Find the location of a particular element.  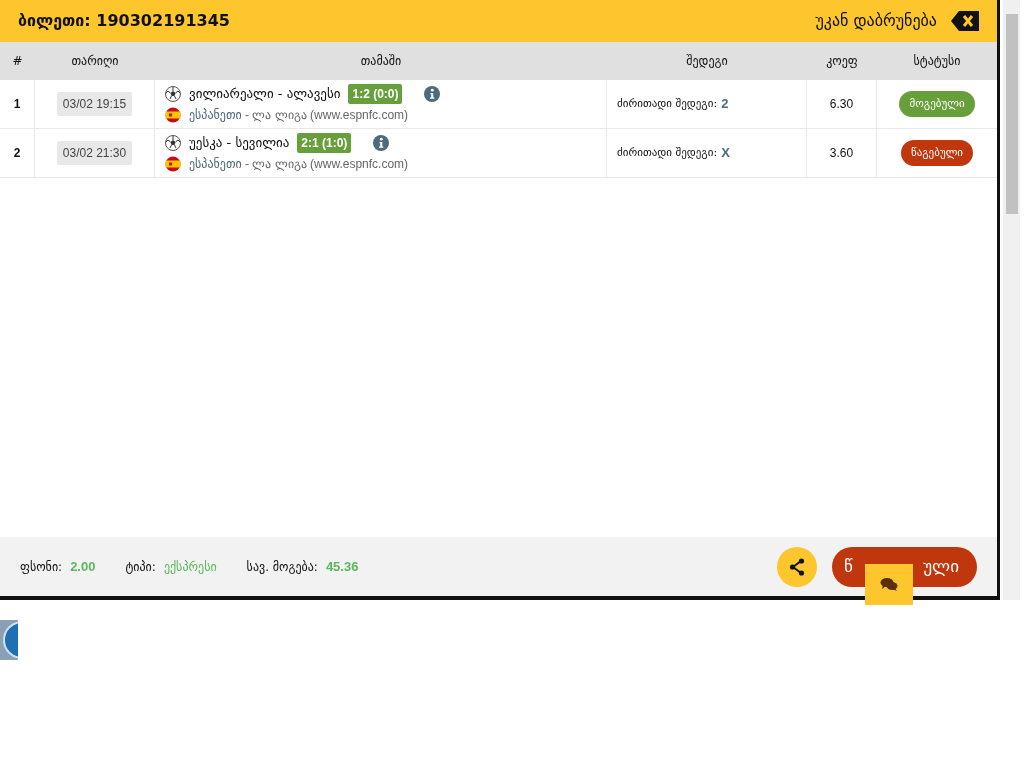

type-value: ექსპრესი is located at coordinates (190, 567).